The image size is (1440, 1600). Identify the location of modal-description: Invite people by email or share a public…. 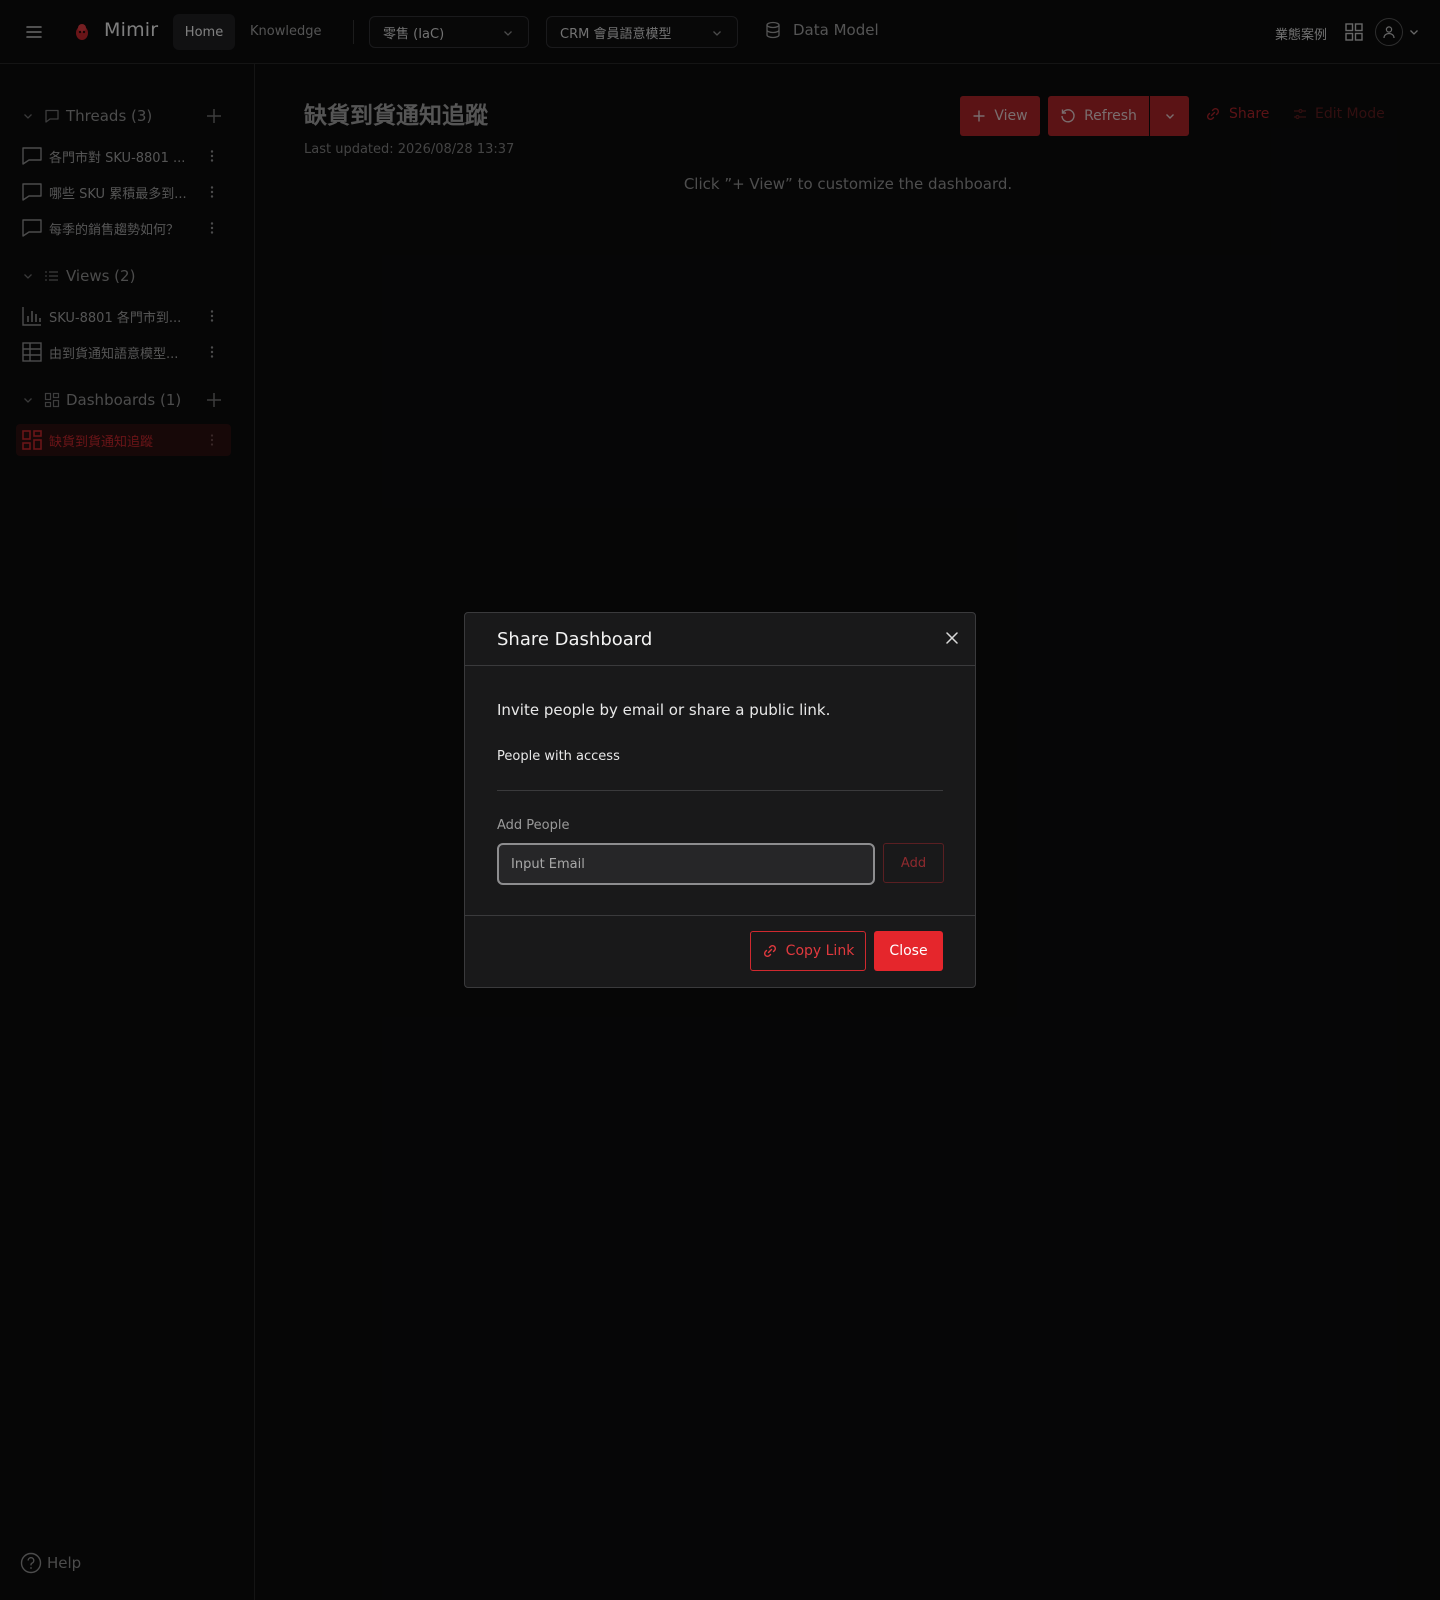
(664, 710).